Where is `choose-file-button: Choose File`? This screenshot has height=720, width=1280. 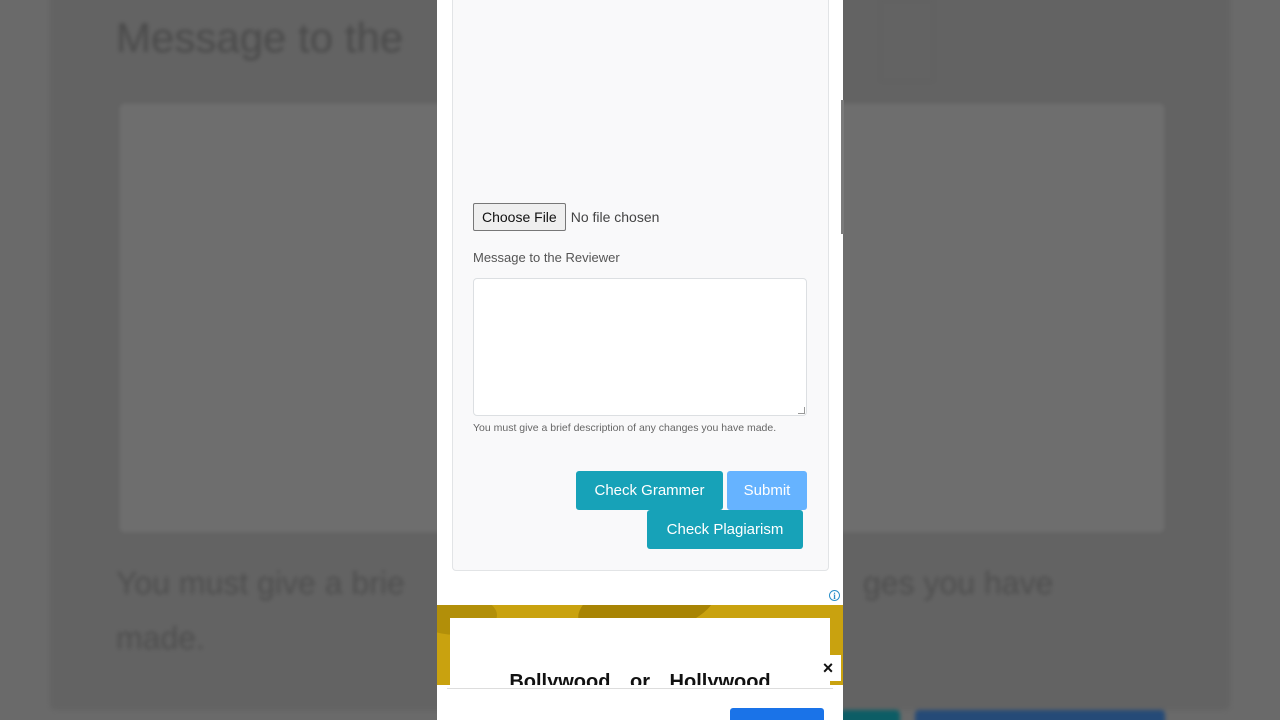
choose-file-button: Choose File is located at coordinates (519, 217).